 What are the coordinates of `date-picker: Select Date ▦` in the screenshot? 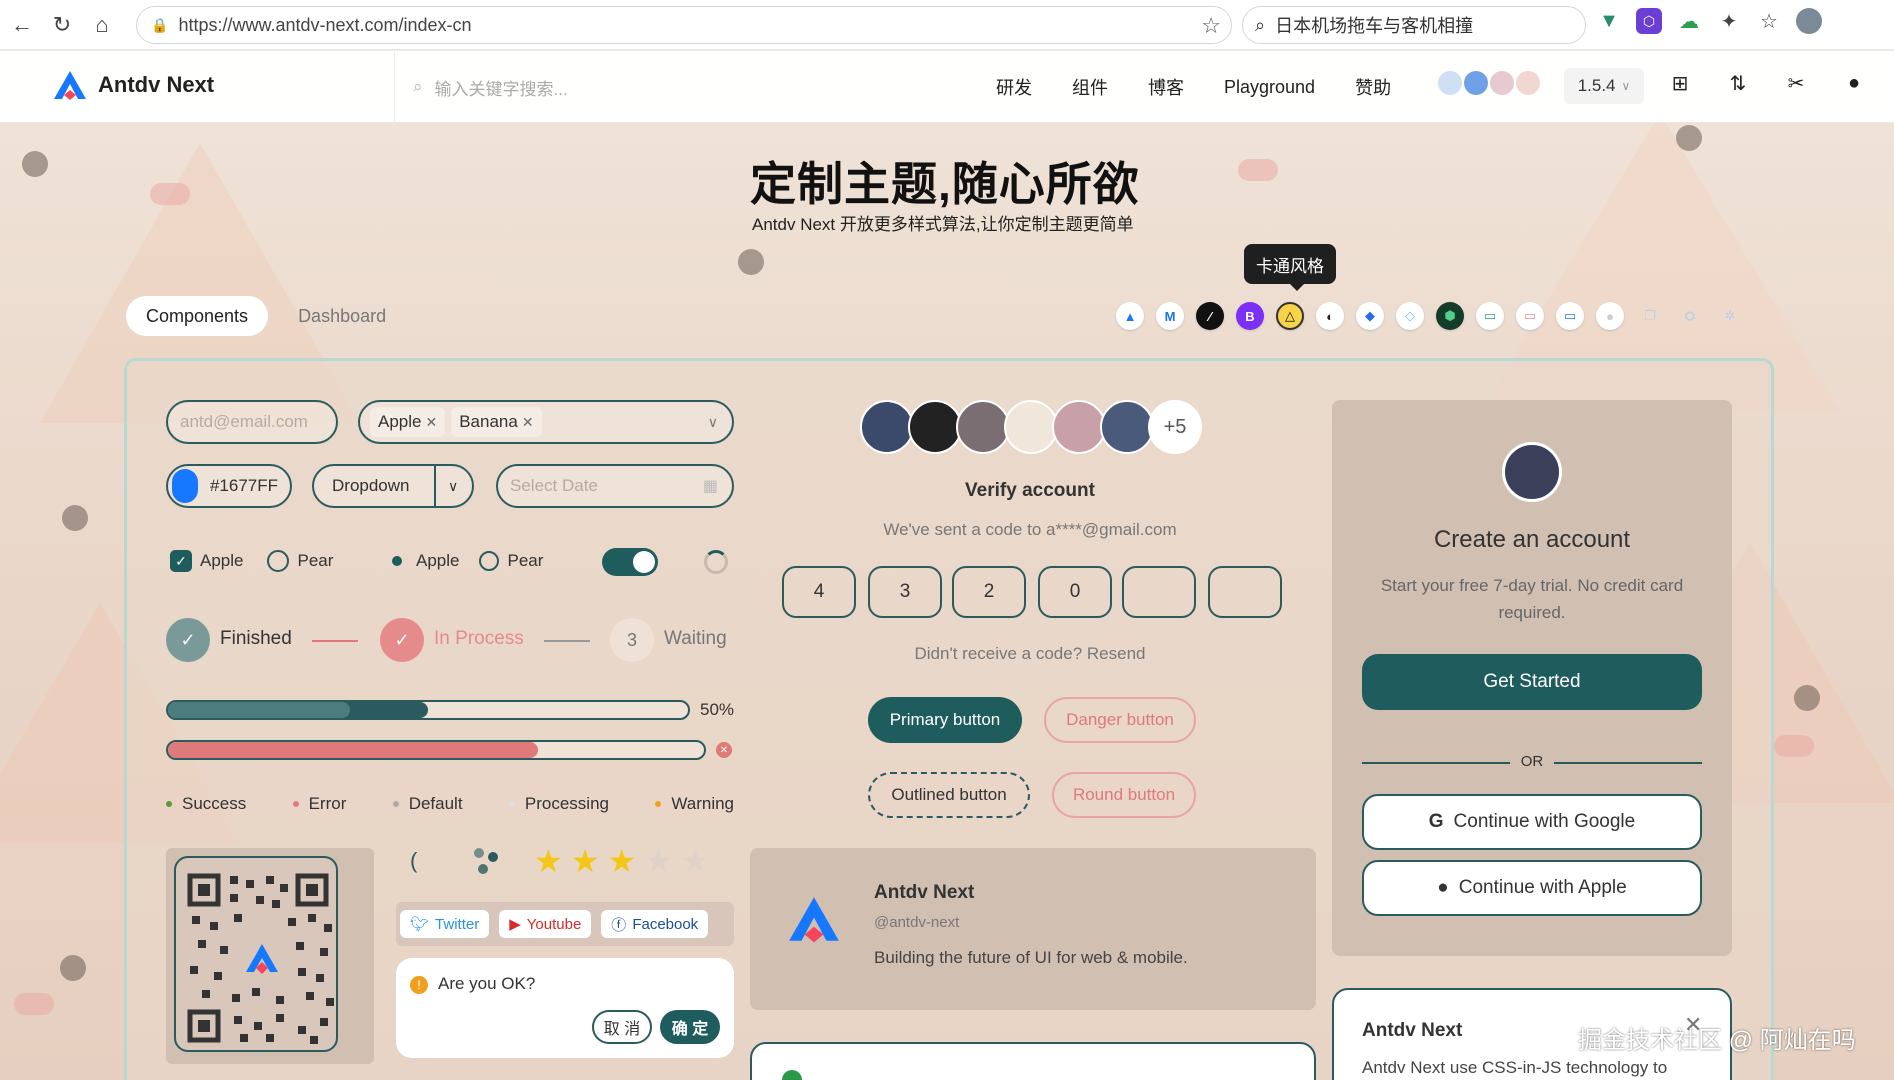 It's located at (615, 486).